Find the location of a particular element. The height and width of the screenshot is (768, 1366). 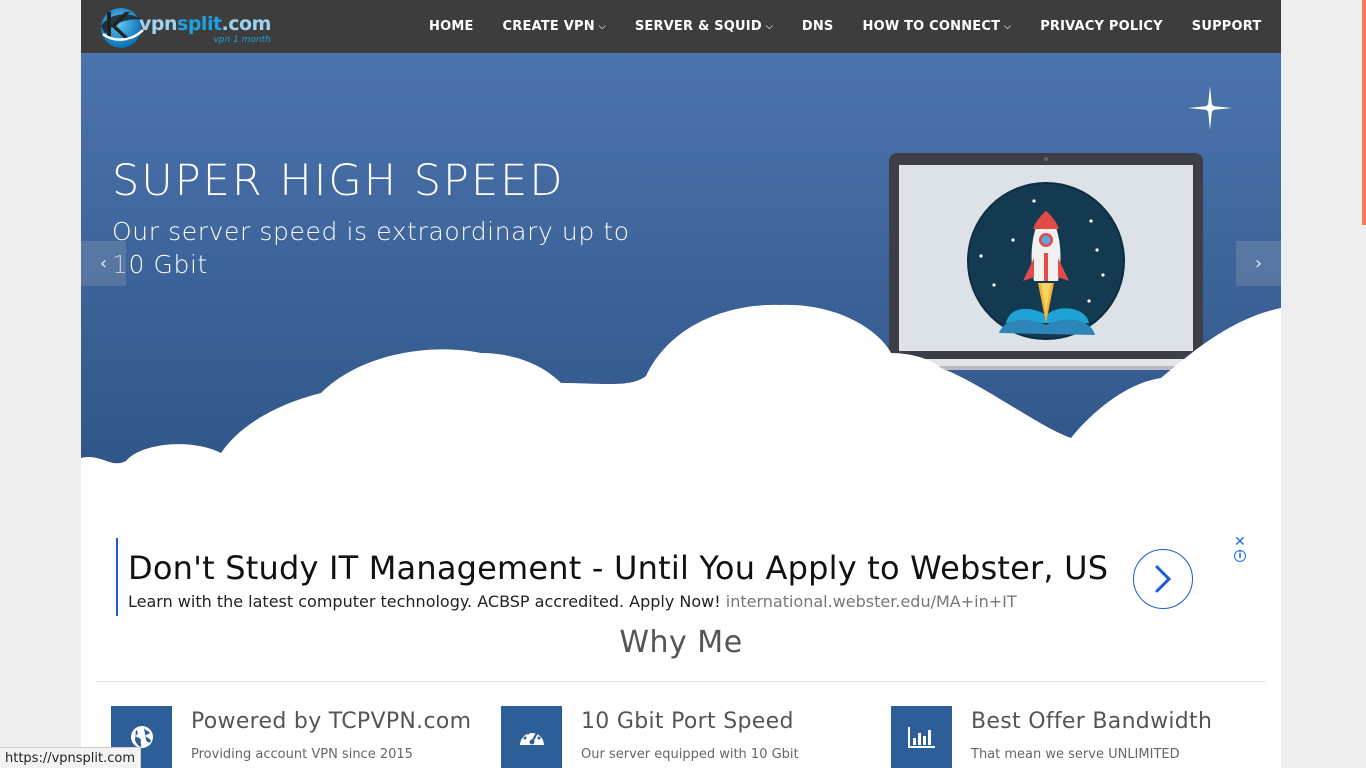

nav-dns-label: DNS is located at coordinates (817, 26).